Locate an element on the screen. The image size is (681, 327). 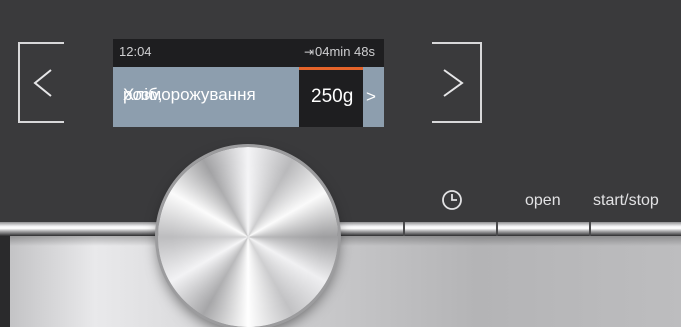
program-name-line2: розморожування is located at coordinates (189, 94).